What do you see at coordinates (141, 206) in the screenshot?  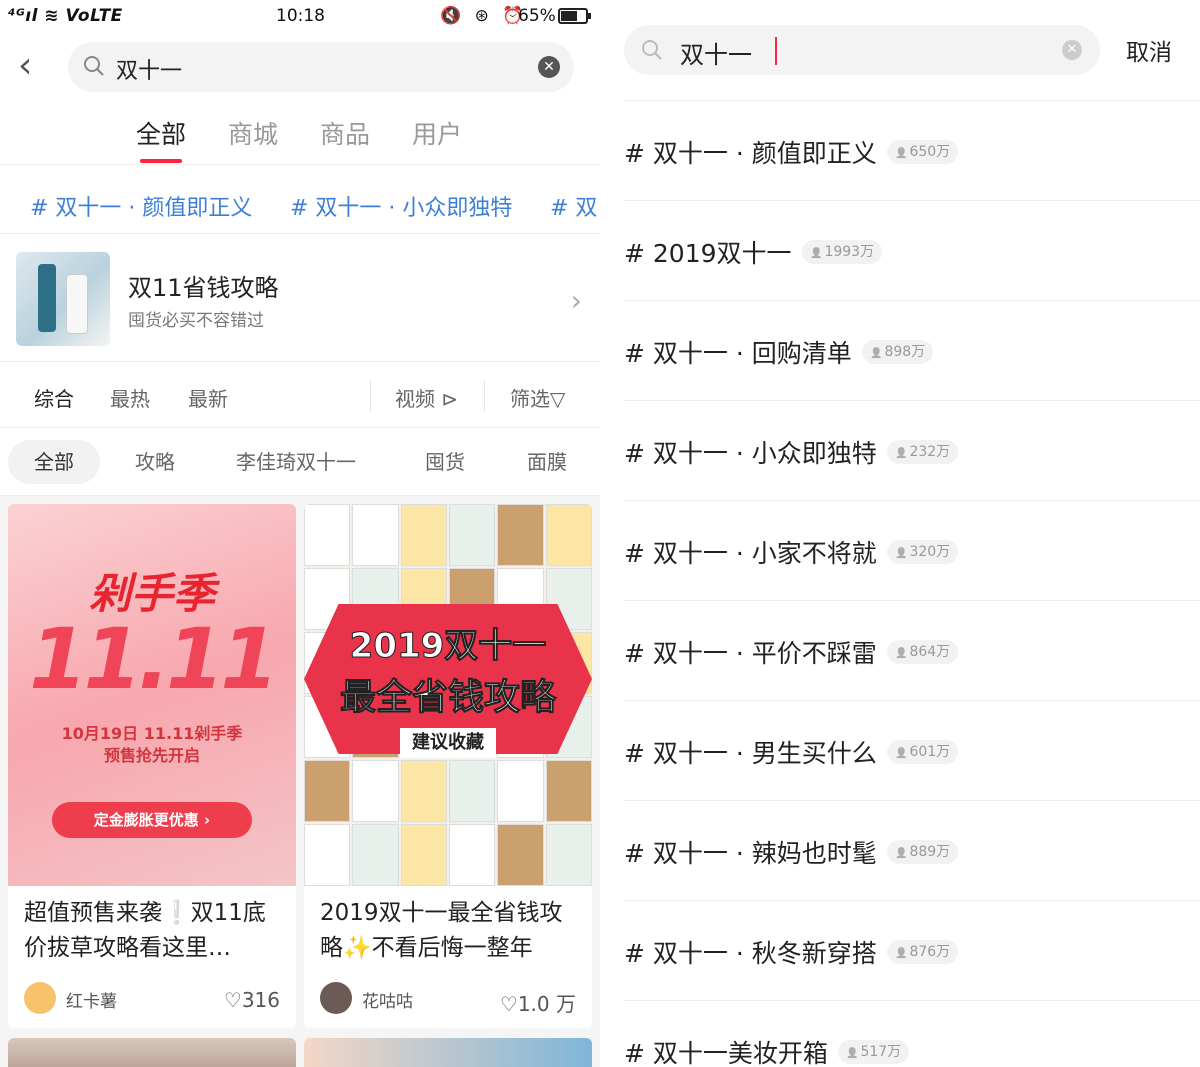 I see `hashtag-link: # 双十一 · 颜值即正义` at bounding box center [141, 206].